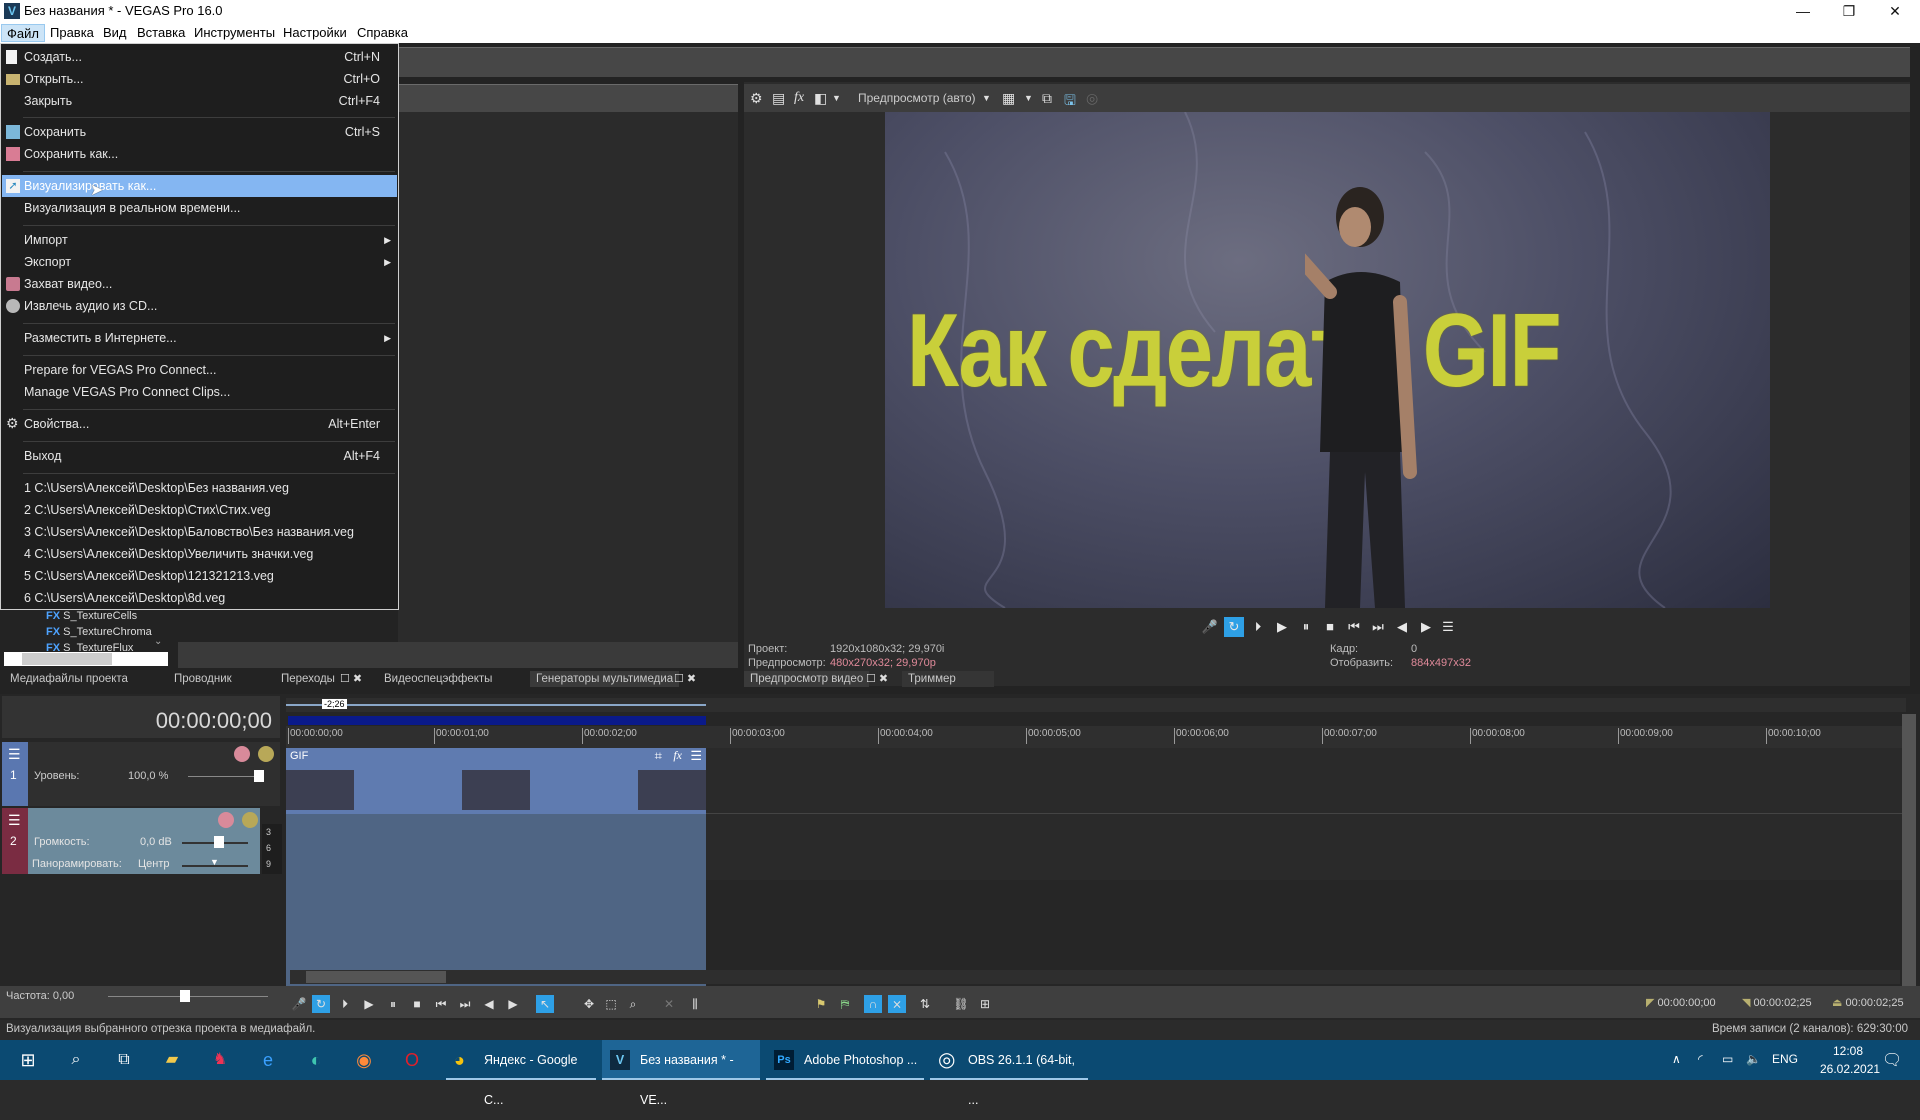  I want to click on timeline-hscrollbar, so click(1095, 977).